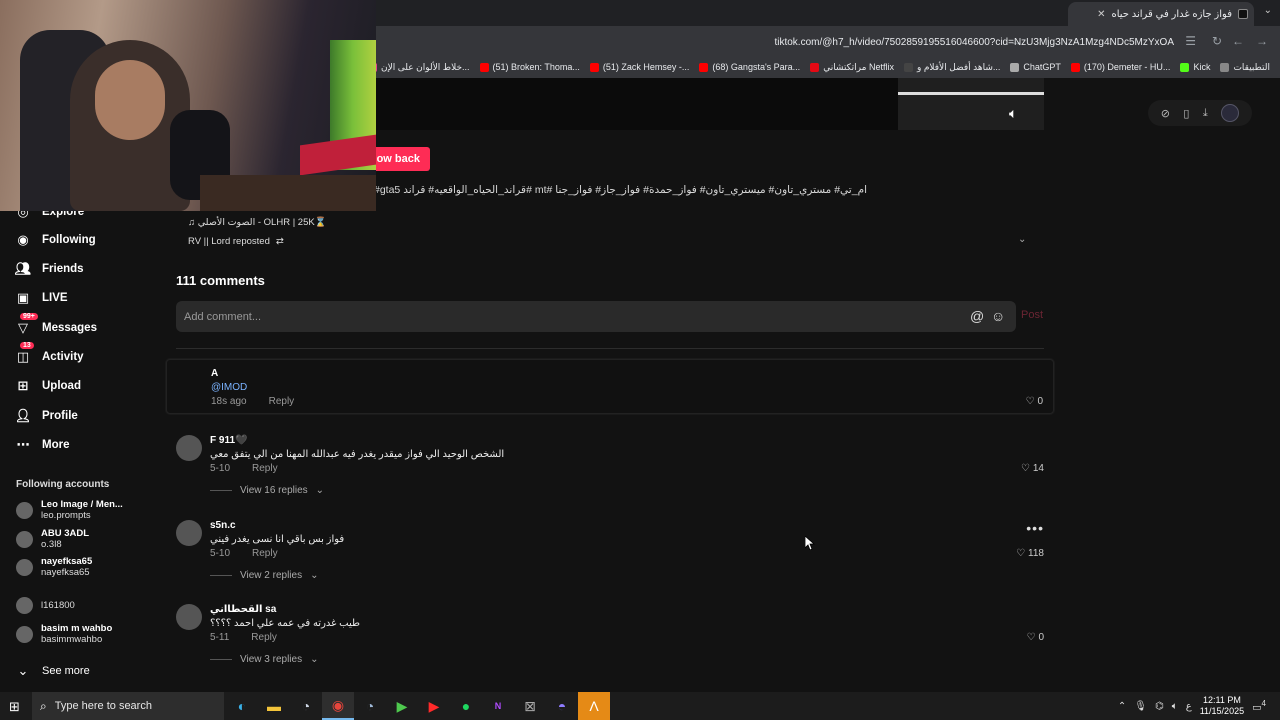 This screenshot has width=1280, height=720. Describe the element at coordinates (637, 104) in the screenshot. I see `video-frame` at that location.